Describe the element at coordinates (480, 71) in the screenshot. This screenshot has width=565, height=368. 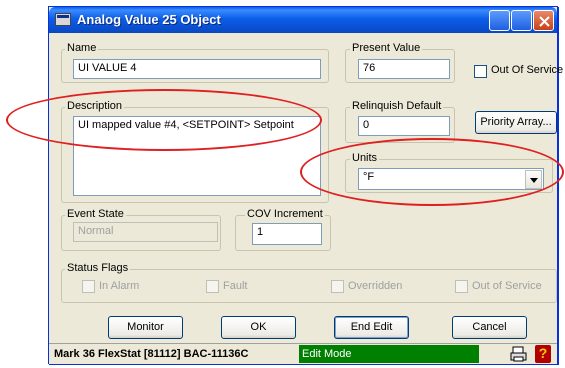
I see `out-of-service-checkbox` at that location.